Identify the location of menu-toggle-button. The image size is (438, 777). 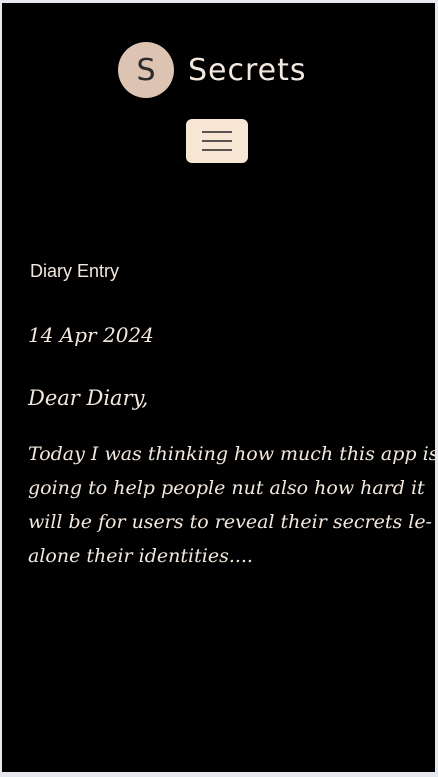
(217, 141).